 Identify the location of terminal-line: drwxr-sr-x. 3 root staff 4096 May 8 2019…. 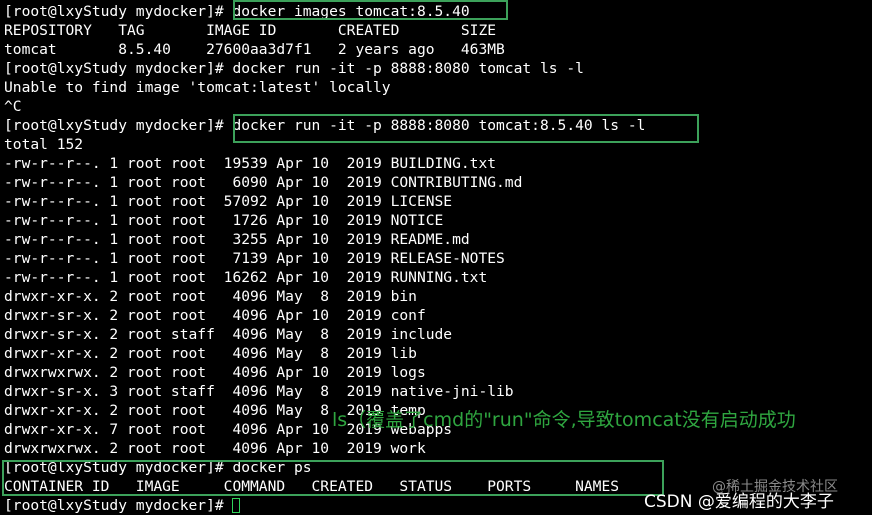
(259, 391).